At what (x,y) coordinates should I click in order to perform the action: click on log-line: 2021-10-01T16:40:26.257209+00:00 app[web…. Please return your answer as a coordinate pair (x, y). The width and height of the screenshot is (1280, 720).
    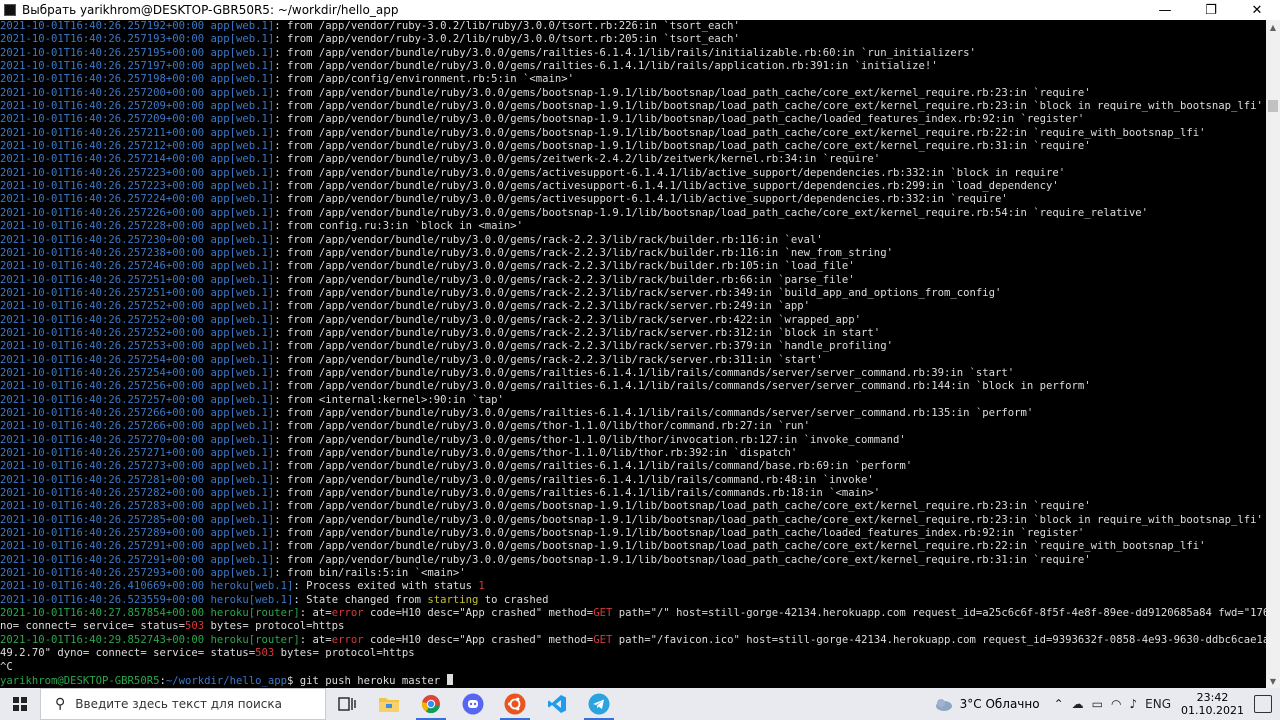
    Looking at the image, I should click on (633, 106).